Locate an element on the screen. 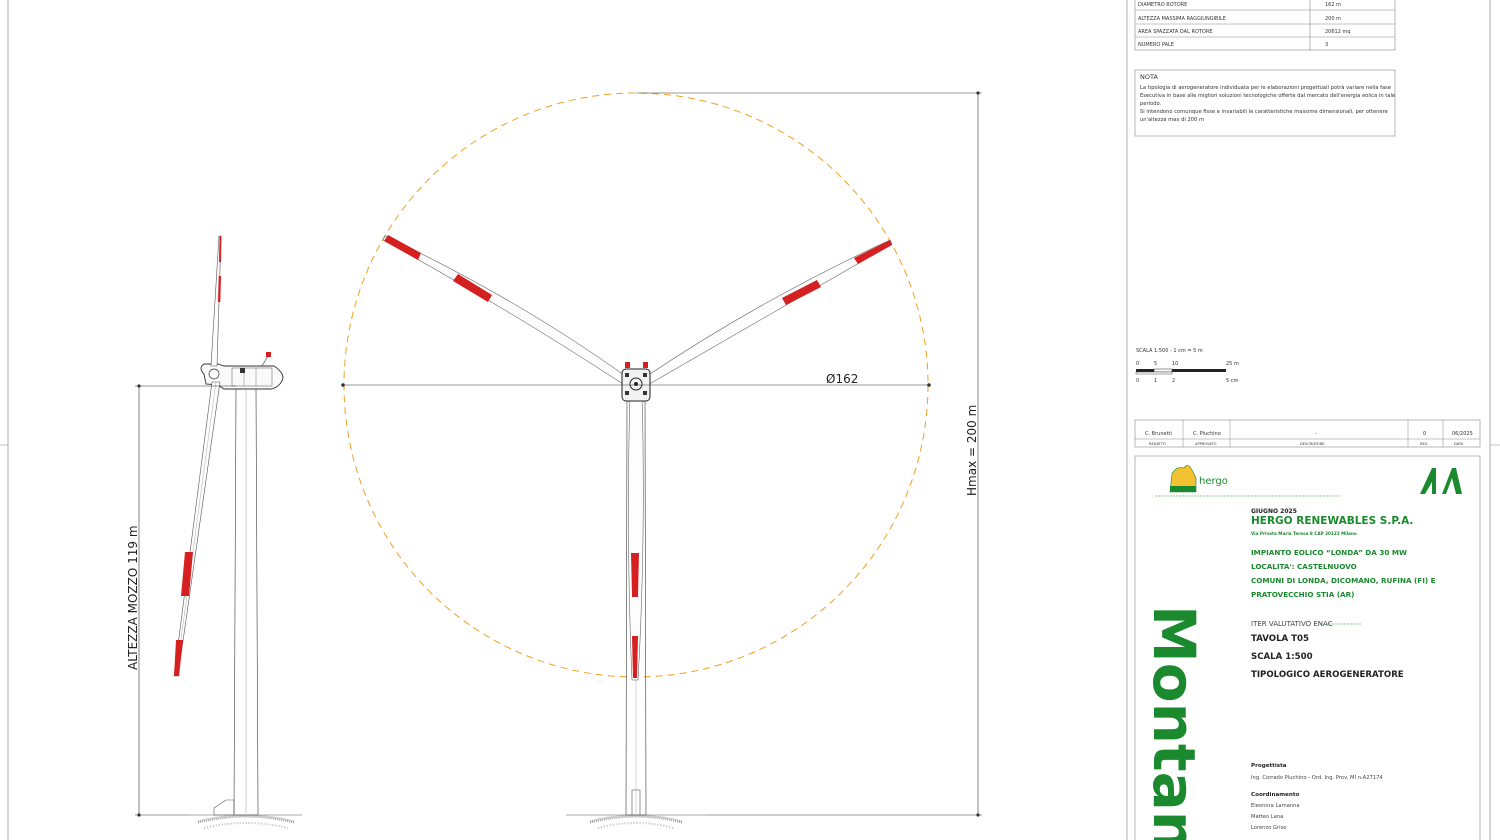 This screenshot has width=1500, height=840. scala-label: SCALA 1:500 is located at coordinates (1282, 657).